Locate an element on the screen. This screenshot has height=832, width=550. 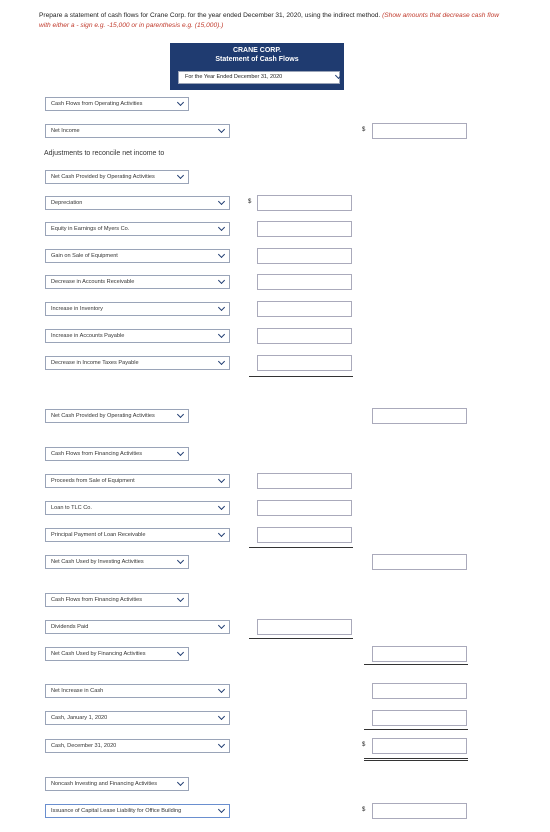
decrease-tax-input is located at coordinates (304, 363).